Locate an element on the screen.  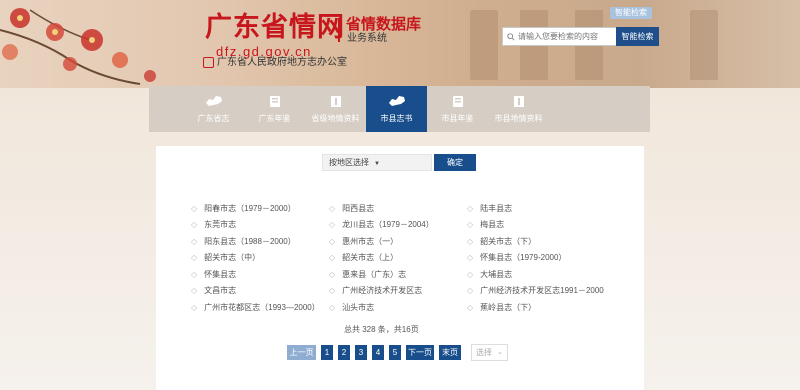
tab-label: 广东年鉴 is located at coordinates (274, 118).